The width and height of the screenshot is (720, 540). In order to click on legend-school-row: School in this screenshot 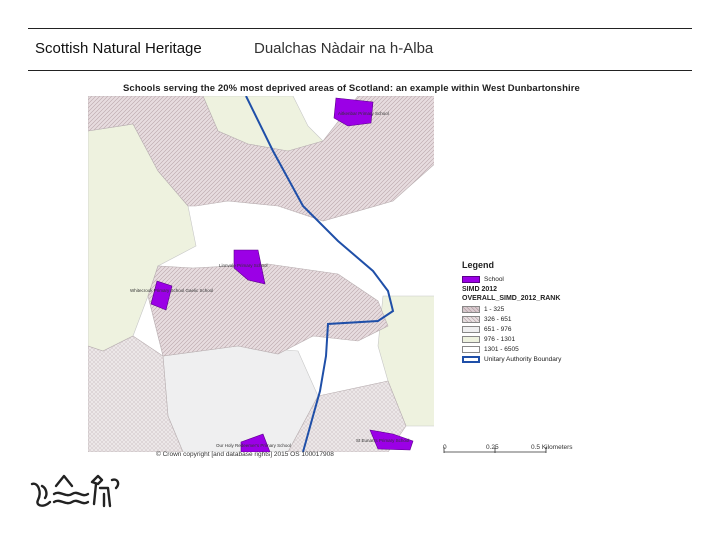, I will do `click(511, 279)`.